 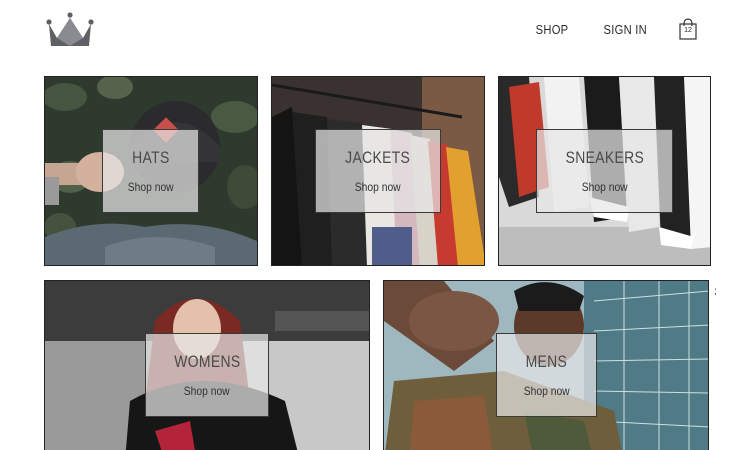 What do you see at coordinates (552, 29) in the screenshot?
I see `nav-shop-link: SHOP` at bounding box center [552, 29].